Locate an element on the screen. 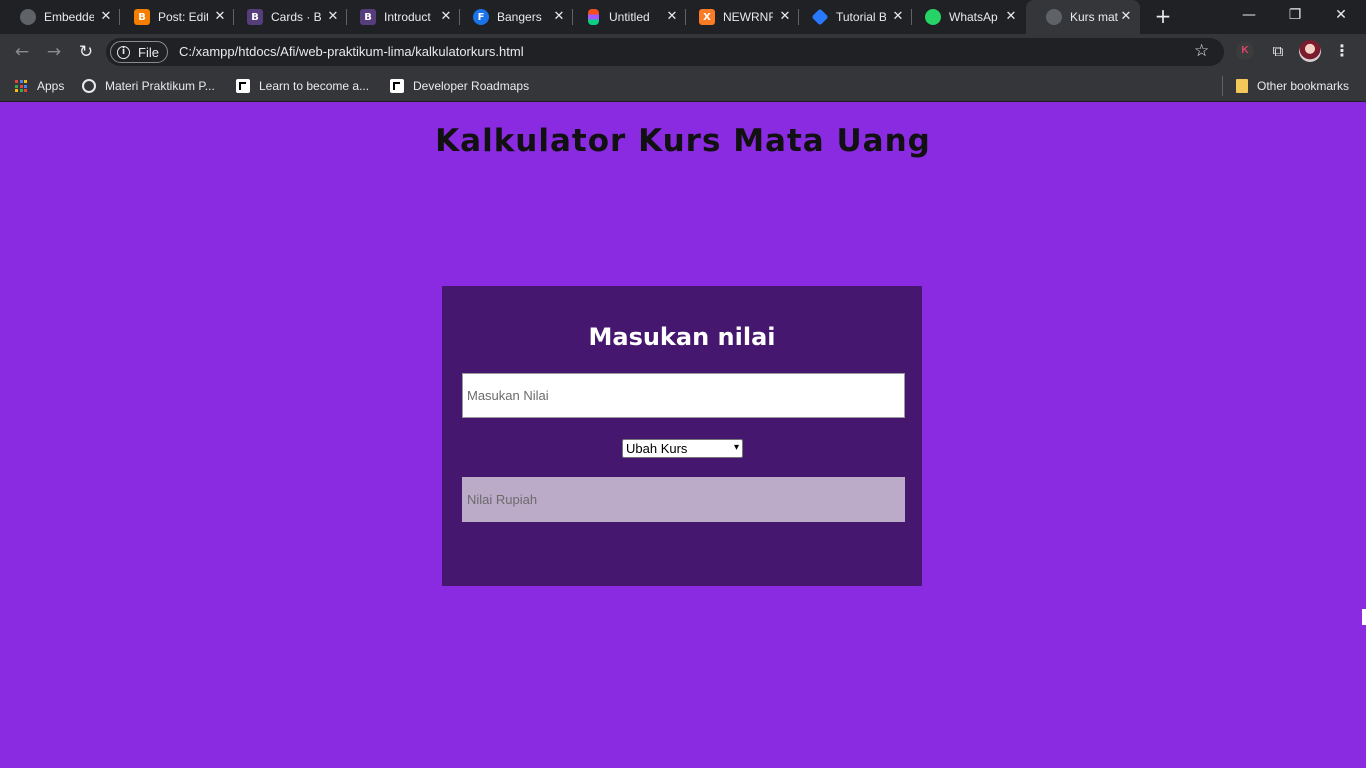 The width and height of the screenshot is (1366, 768). converter-card: Masukan nilai Ubah Kurs ▾ is located at coordinates (682, 436).